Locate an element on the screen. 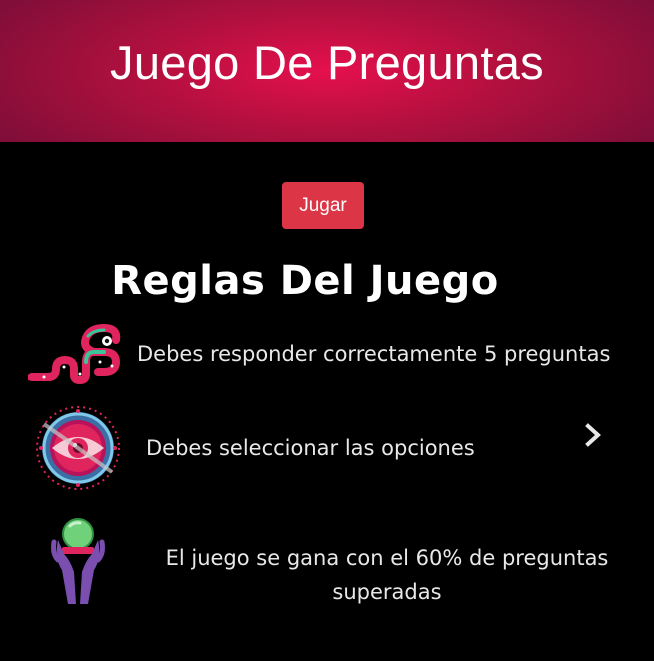 This screenshot has height=661, width=654. rules-title: Reglas Del Juego is located at coordinates (305, 281).